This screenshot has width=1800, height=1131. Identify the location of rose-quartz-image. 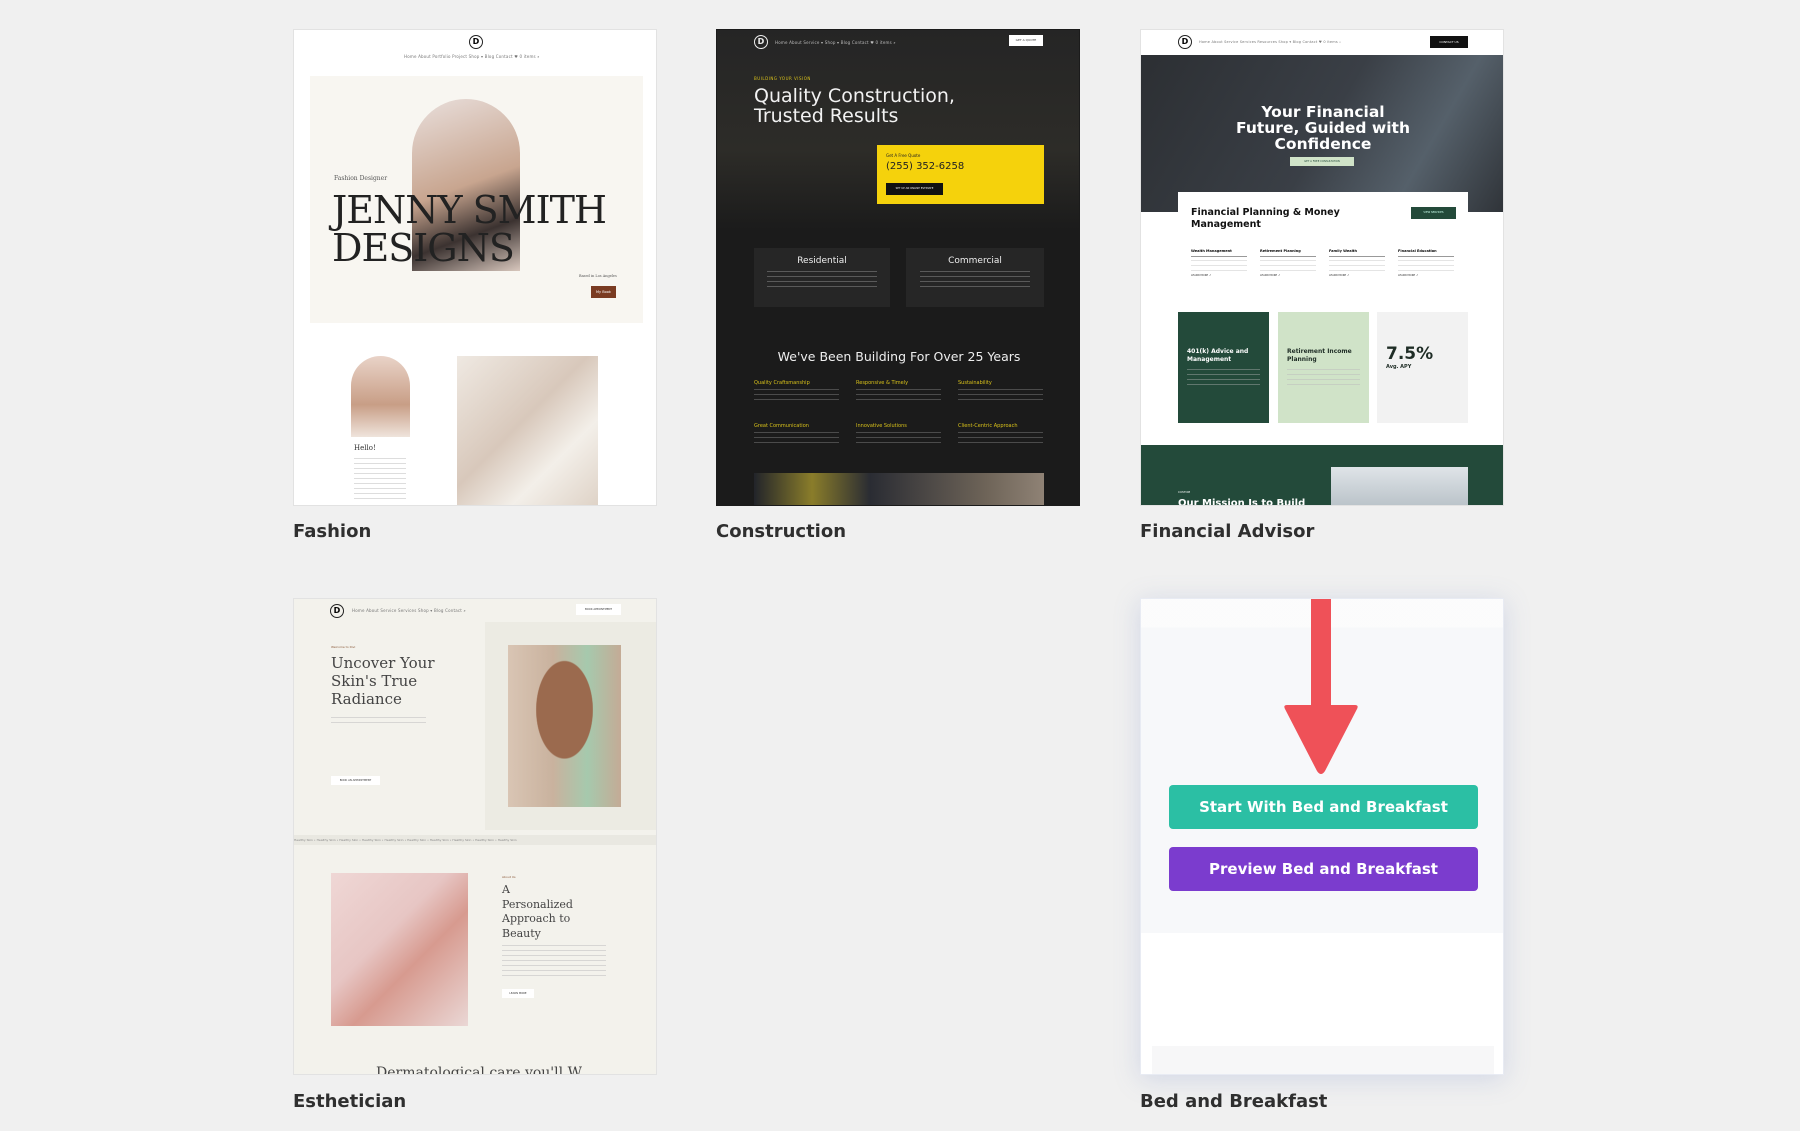
(399, 949).